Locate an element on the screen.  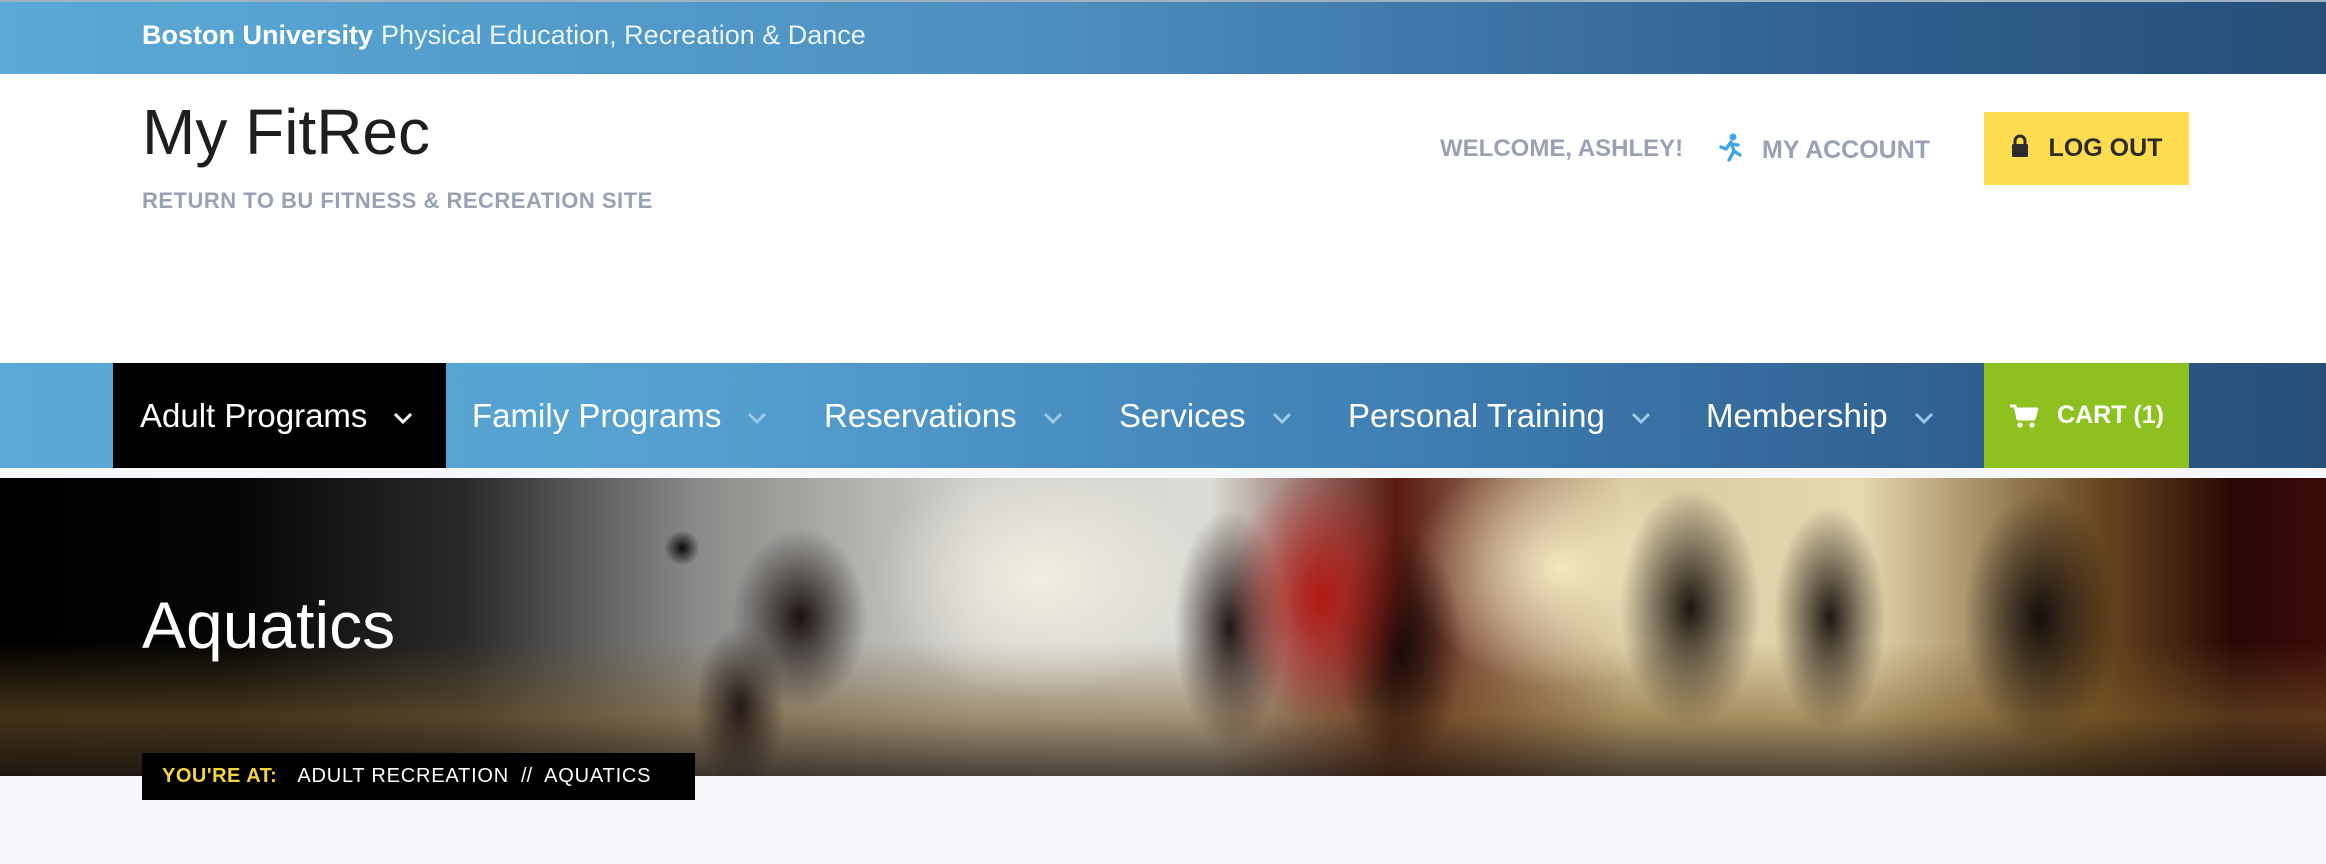
logout-button: LOG OUT is located at coordinates (2086, 148).